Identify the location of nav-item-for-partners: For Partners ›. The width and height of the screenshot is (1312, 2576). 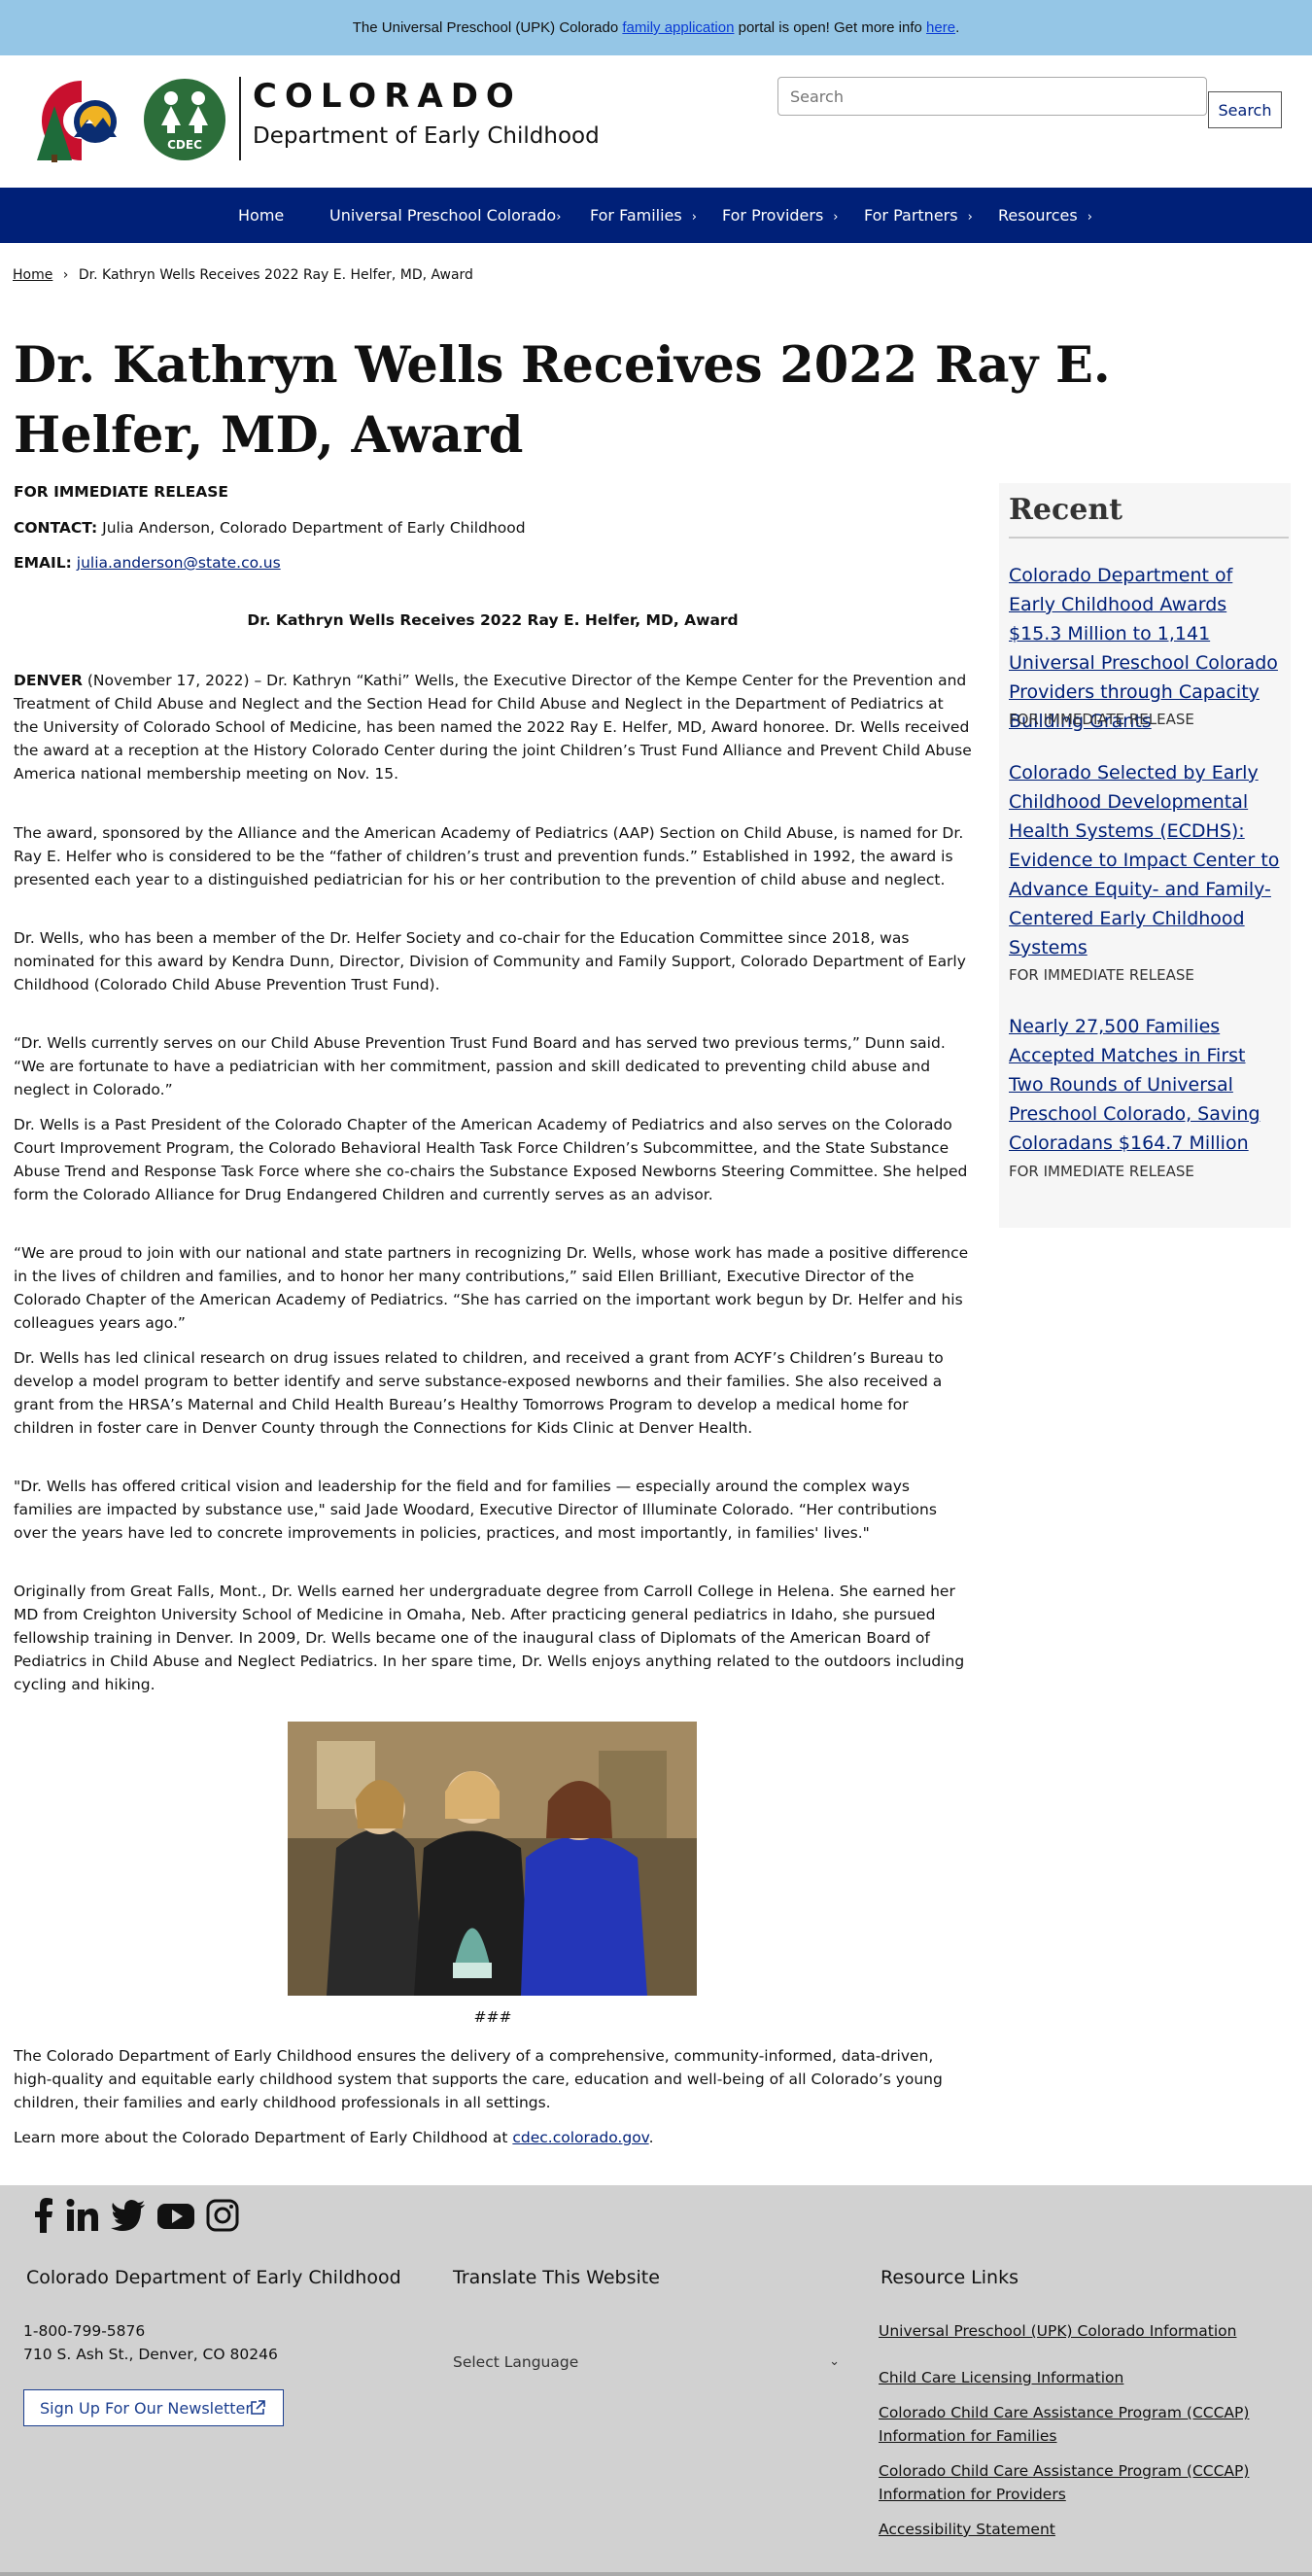
(919, 216).